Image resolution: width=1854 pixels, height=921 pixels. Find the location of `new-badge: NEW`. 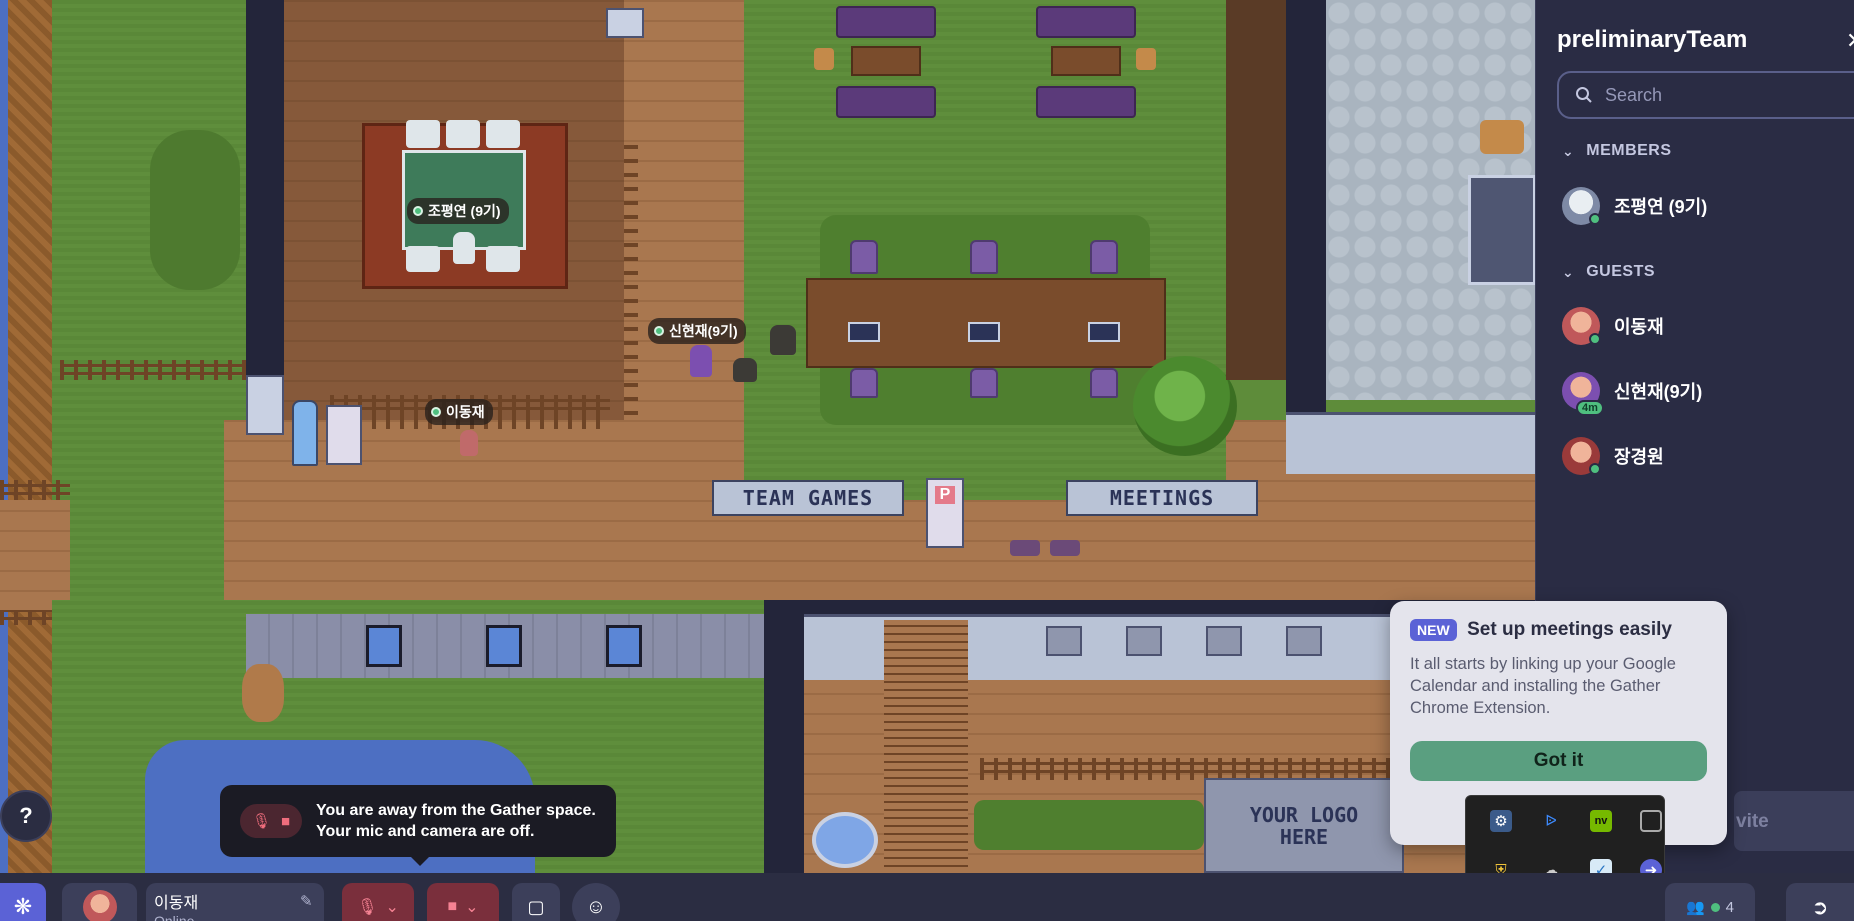

new-badge: NEW is located at coordinates (1433, 630).